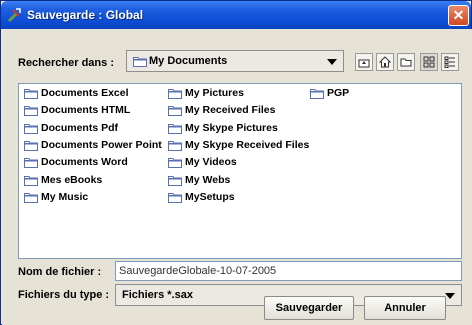 Image resolution: width=472 pixels, height=325 pixels. What do you see at coordinates (405, 308) in the screenshot?
I see `cancel-button: Annuler` at bounding box center [405, 308].